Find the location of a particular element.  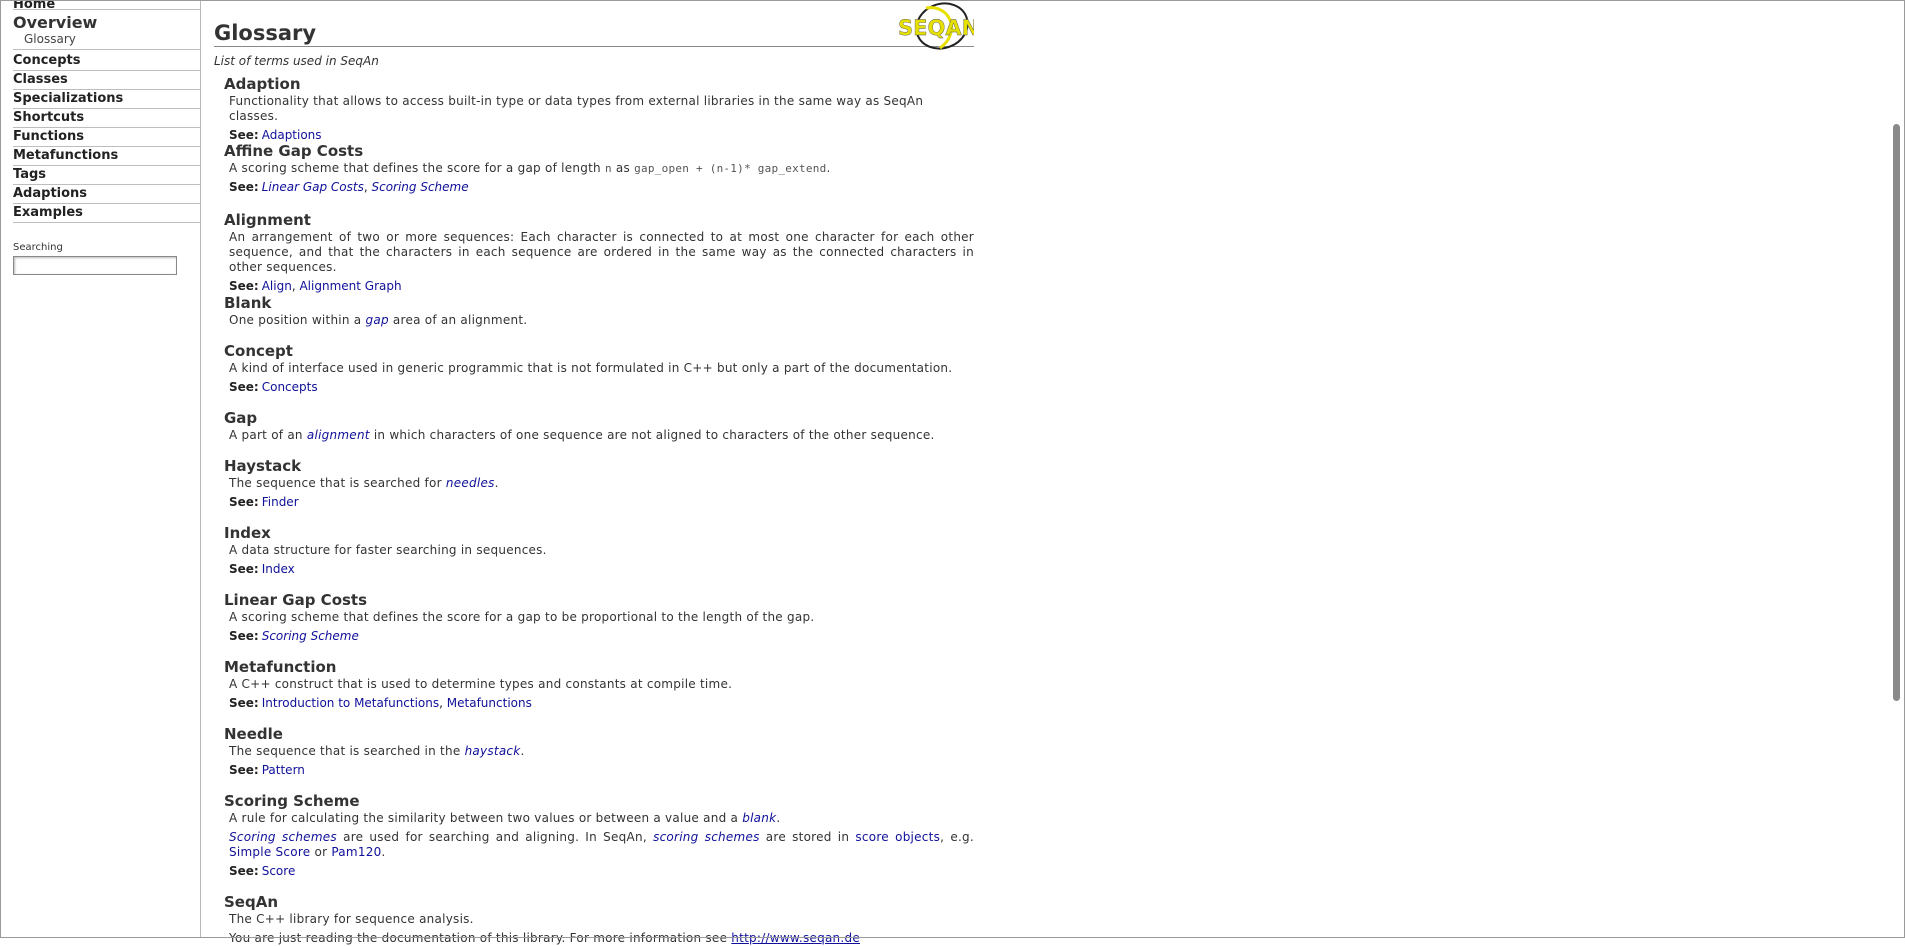

link-pam120: Pam120 is located at coordinates (356, 852).